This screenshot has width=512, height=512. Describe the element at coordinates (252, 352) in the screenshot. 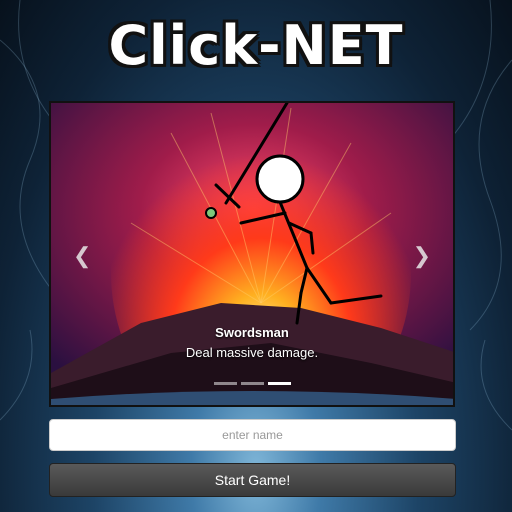

I see `slide-description: Deal massive damage.` at that location.